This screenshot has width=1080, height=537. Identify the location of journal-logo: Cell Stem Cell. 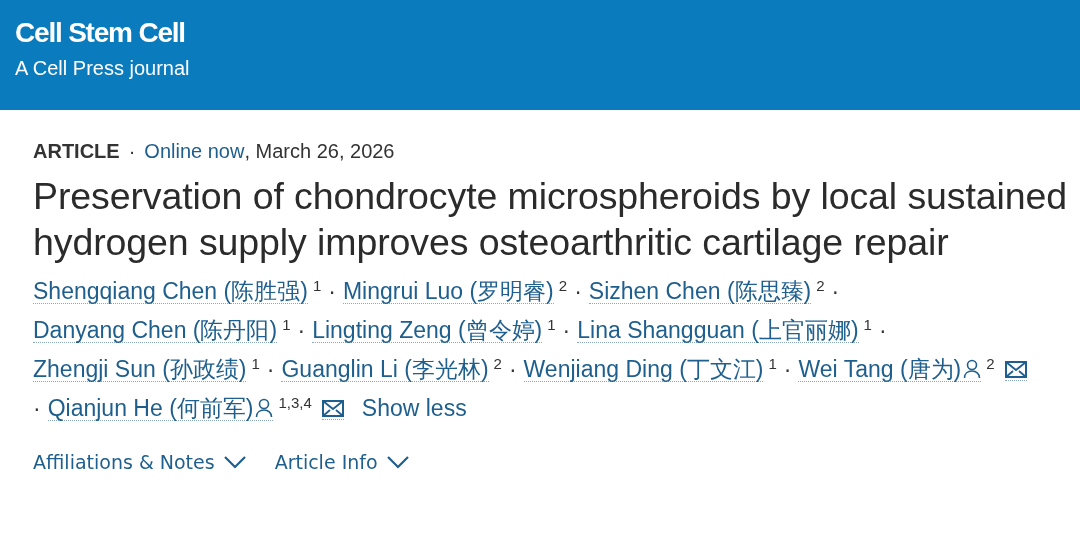
(540, 33).